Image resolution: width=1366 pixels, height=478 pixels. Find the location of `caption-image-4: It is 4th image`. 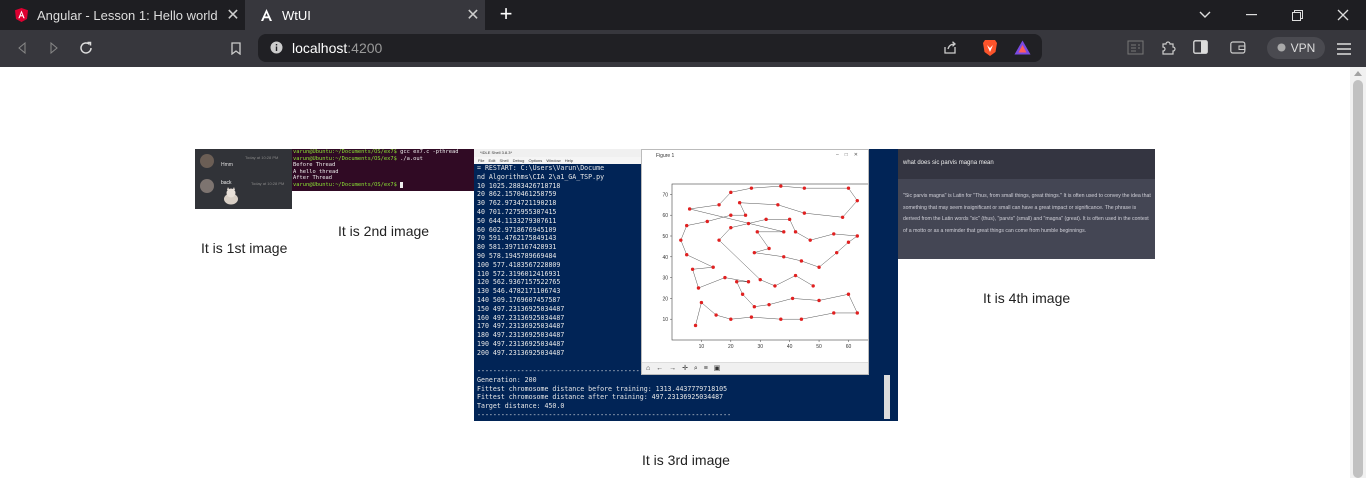

caption-image-4: It is 4th image is located at coordinates (1027, 298).